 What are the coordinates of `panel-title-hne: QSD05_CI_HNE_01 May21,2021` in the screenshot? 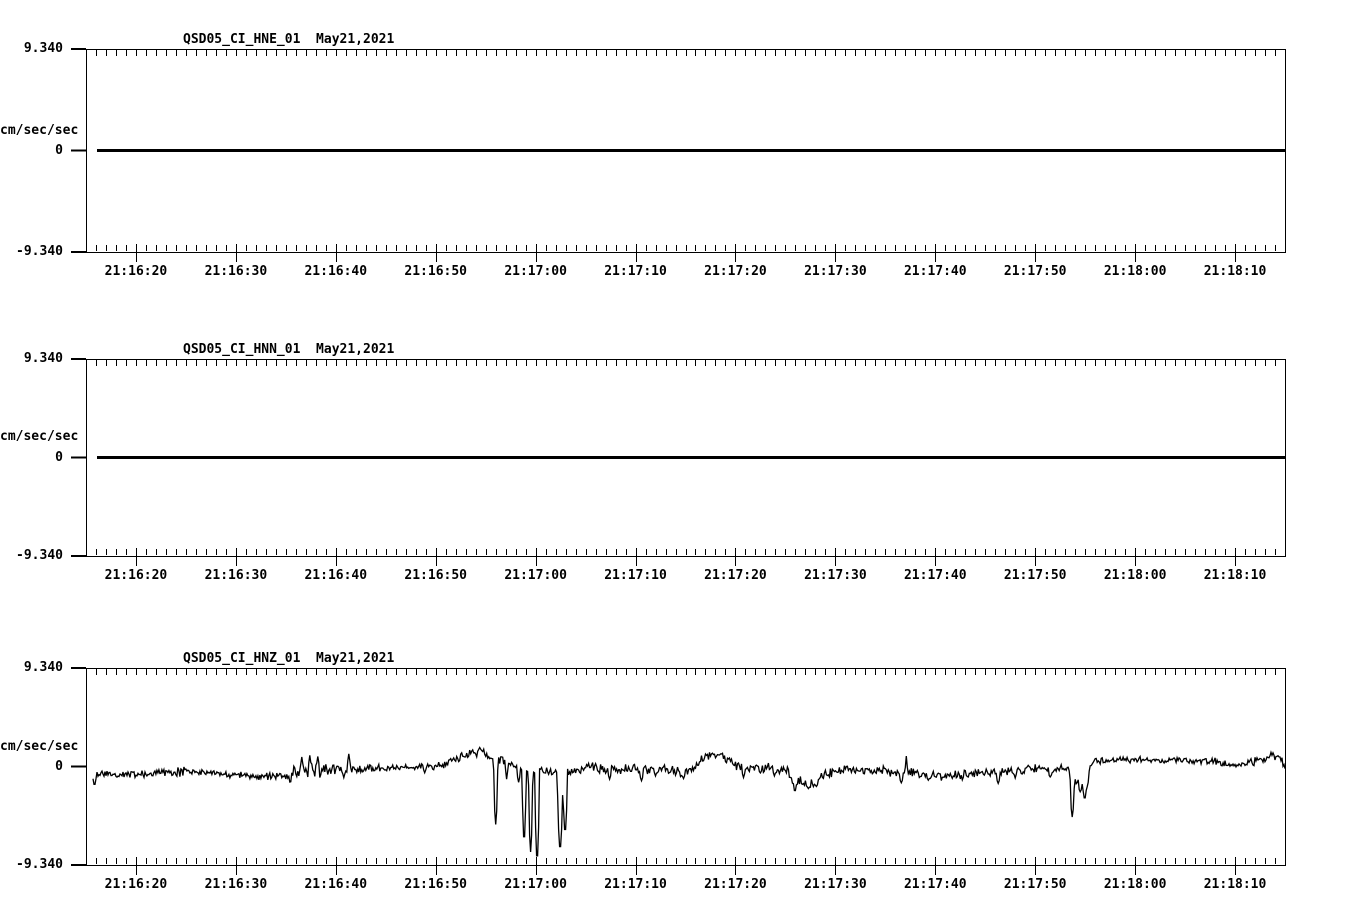 It's located at (289, 39).